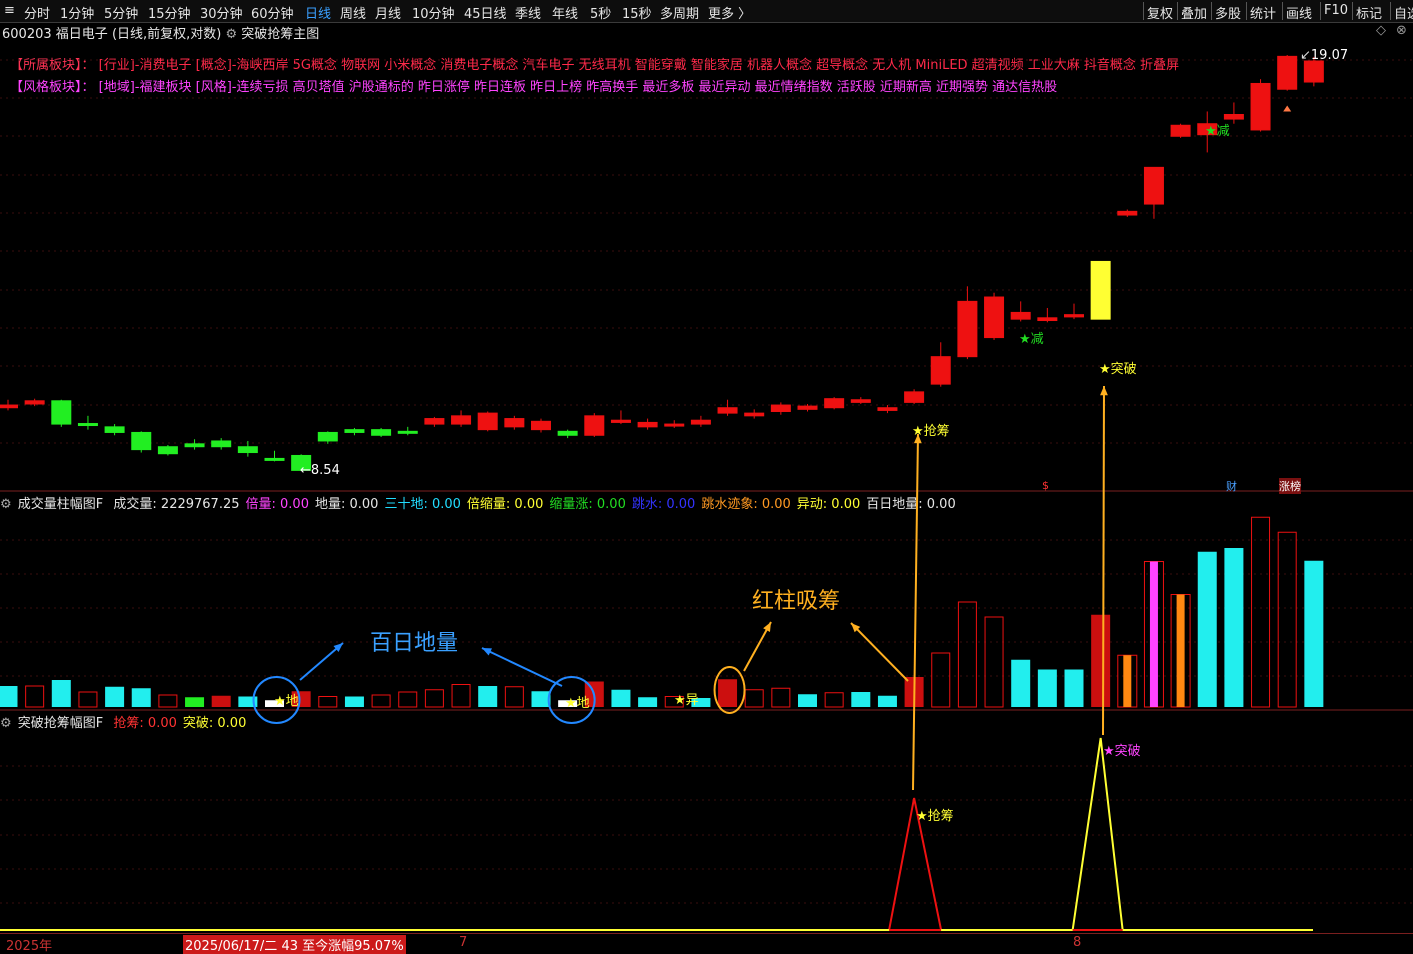 The image size is (1413, 954). I want to click on arrow-head, so click(1104, 391).